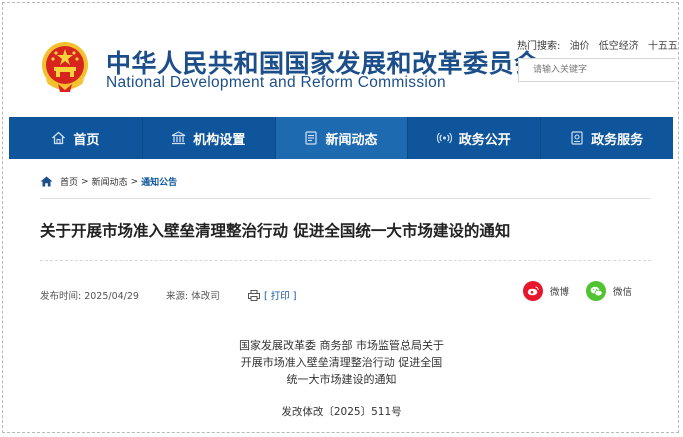 Image resolution: width=683 pixels, height=437 pixels. I want to click on share-wechat-label: 微信, so click(623, 292).